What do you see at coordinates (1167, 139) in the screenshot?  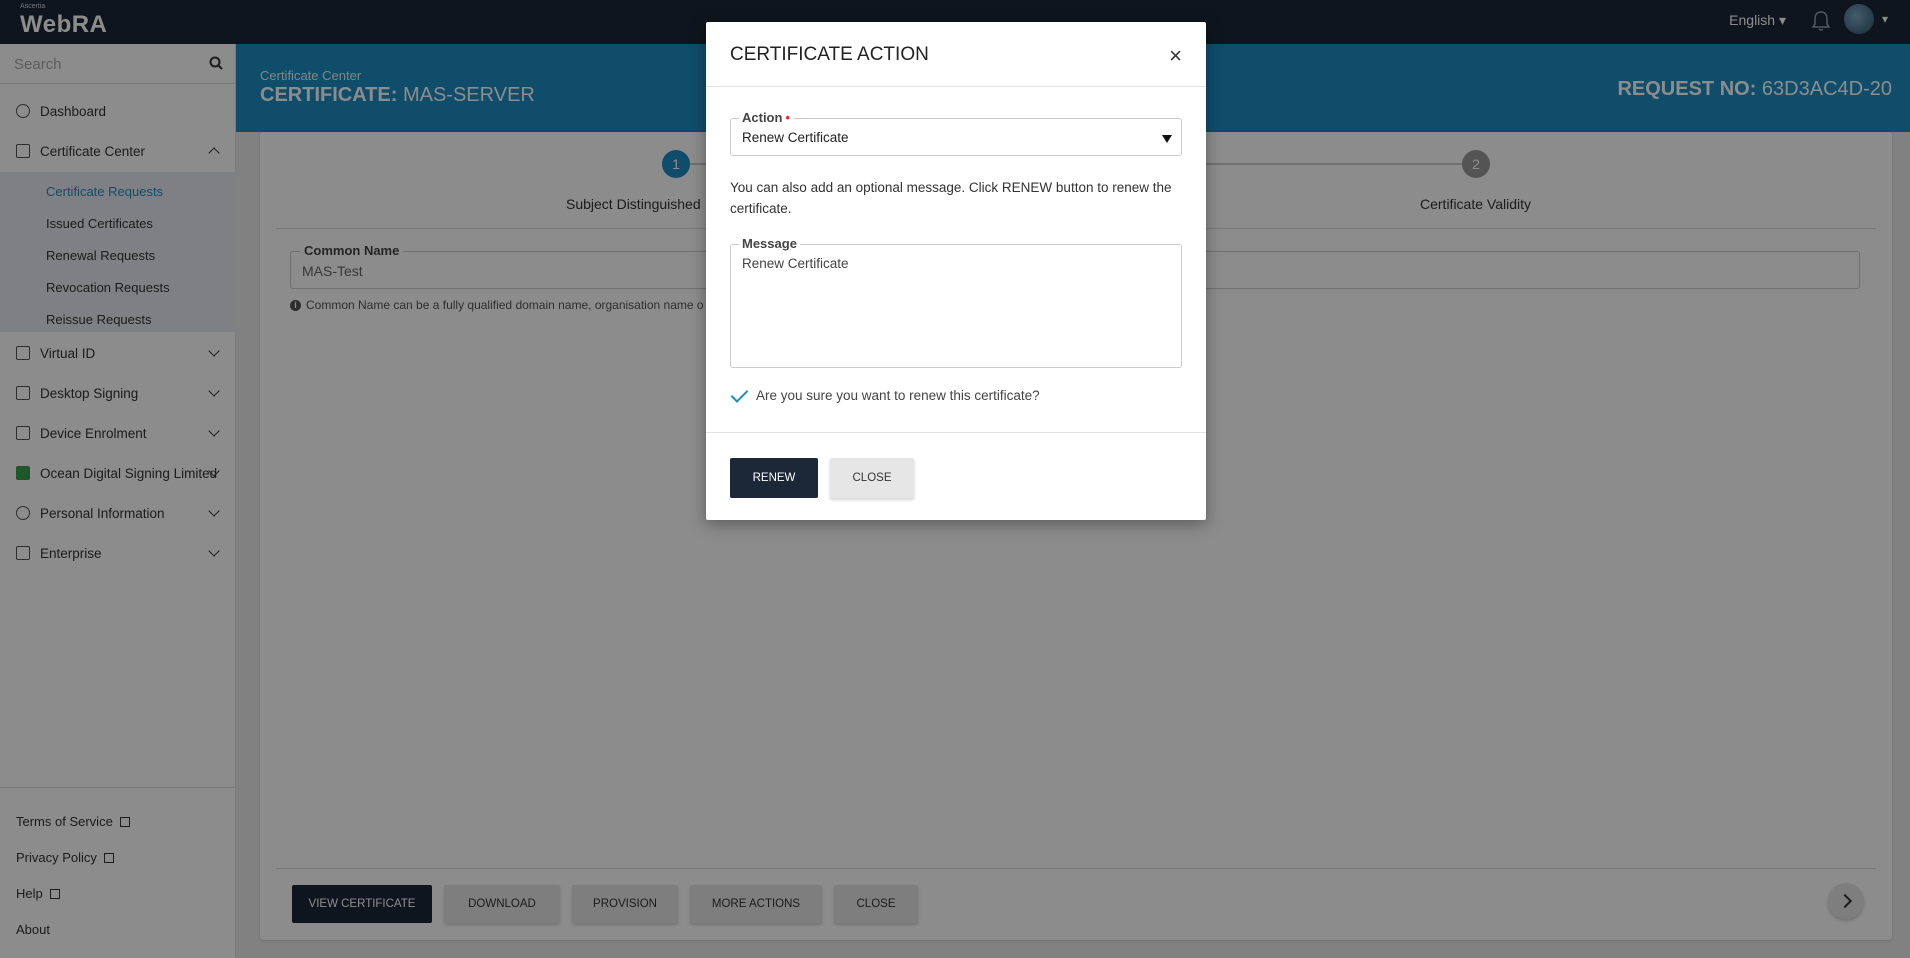 I see `caret-down-icon` at bounding box center [1167, 139].